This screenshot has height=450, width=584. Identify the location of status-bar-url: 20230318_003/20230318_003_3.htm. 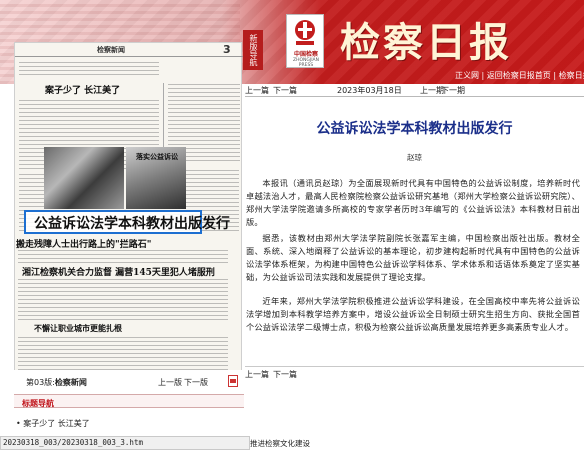
(125, 443).